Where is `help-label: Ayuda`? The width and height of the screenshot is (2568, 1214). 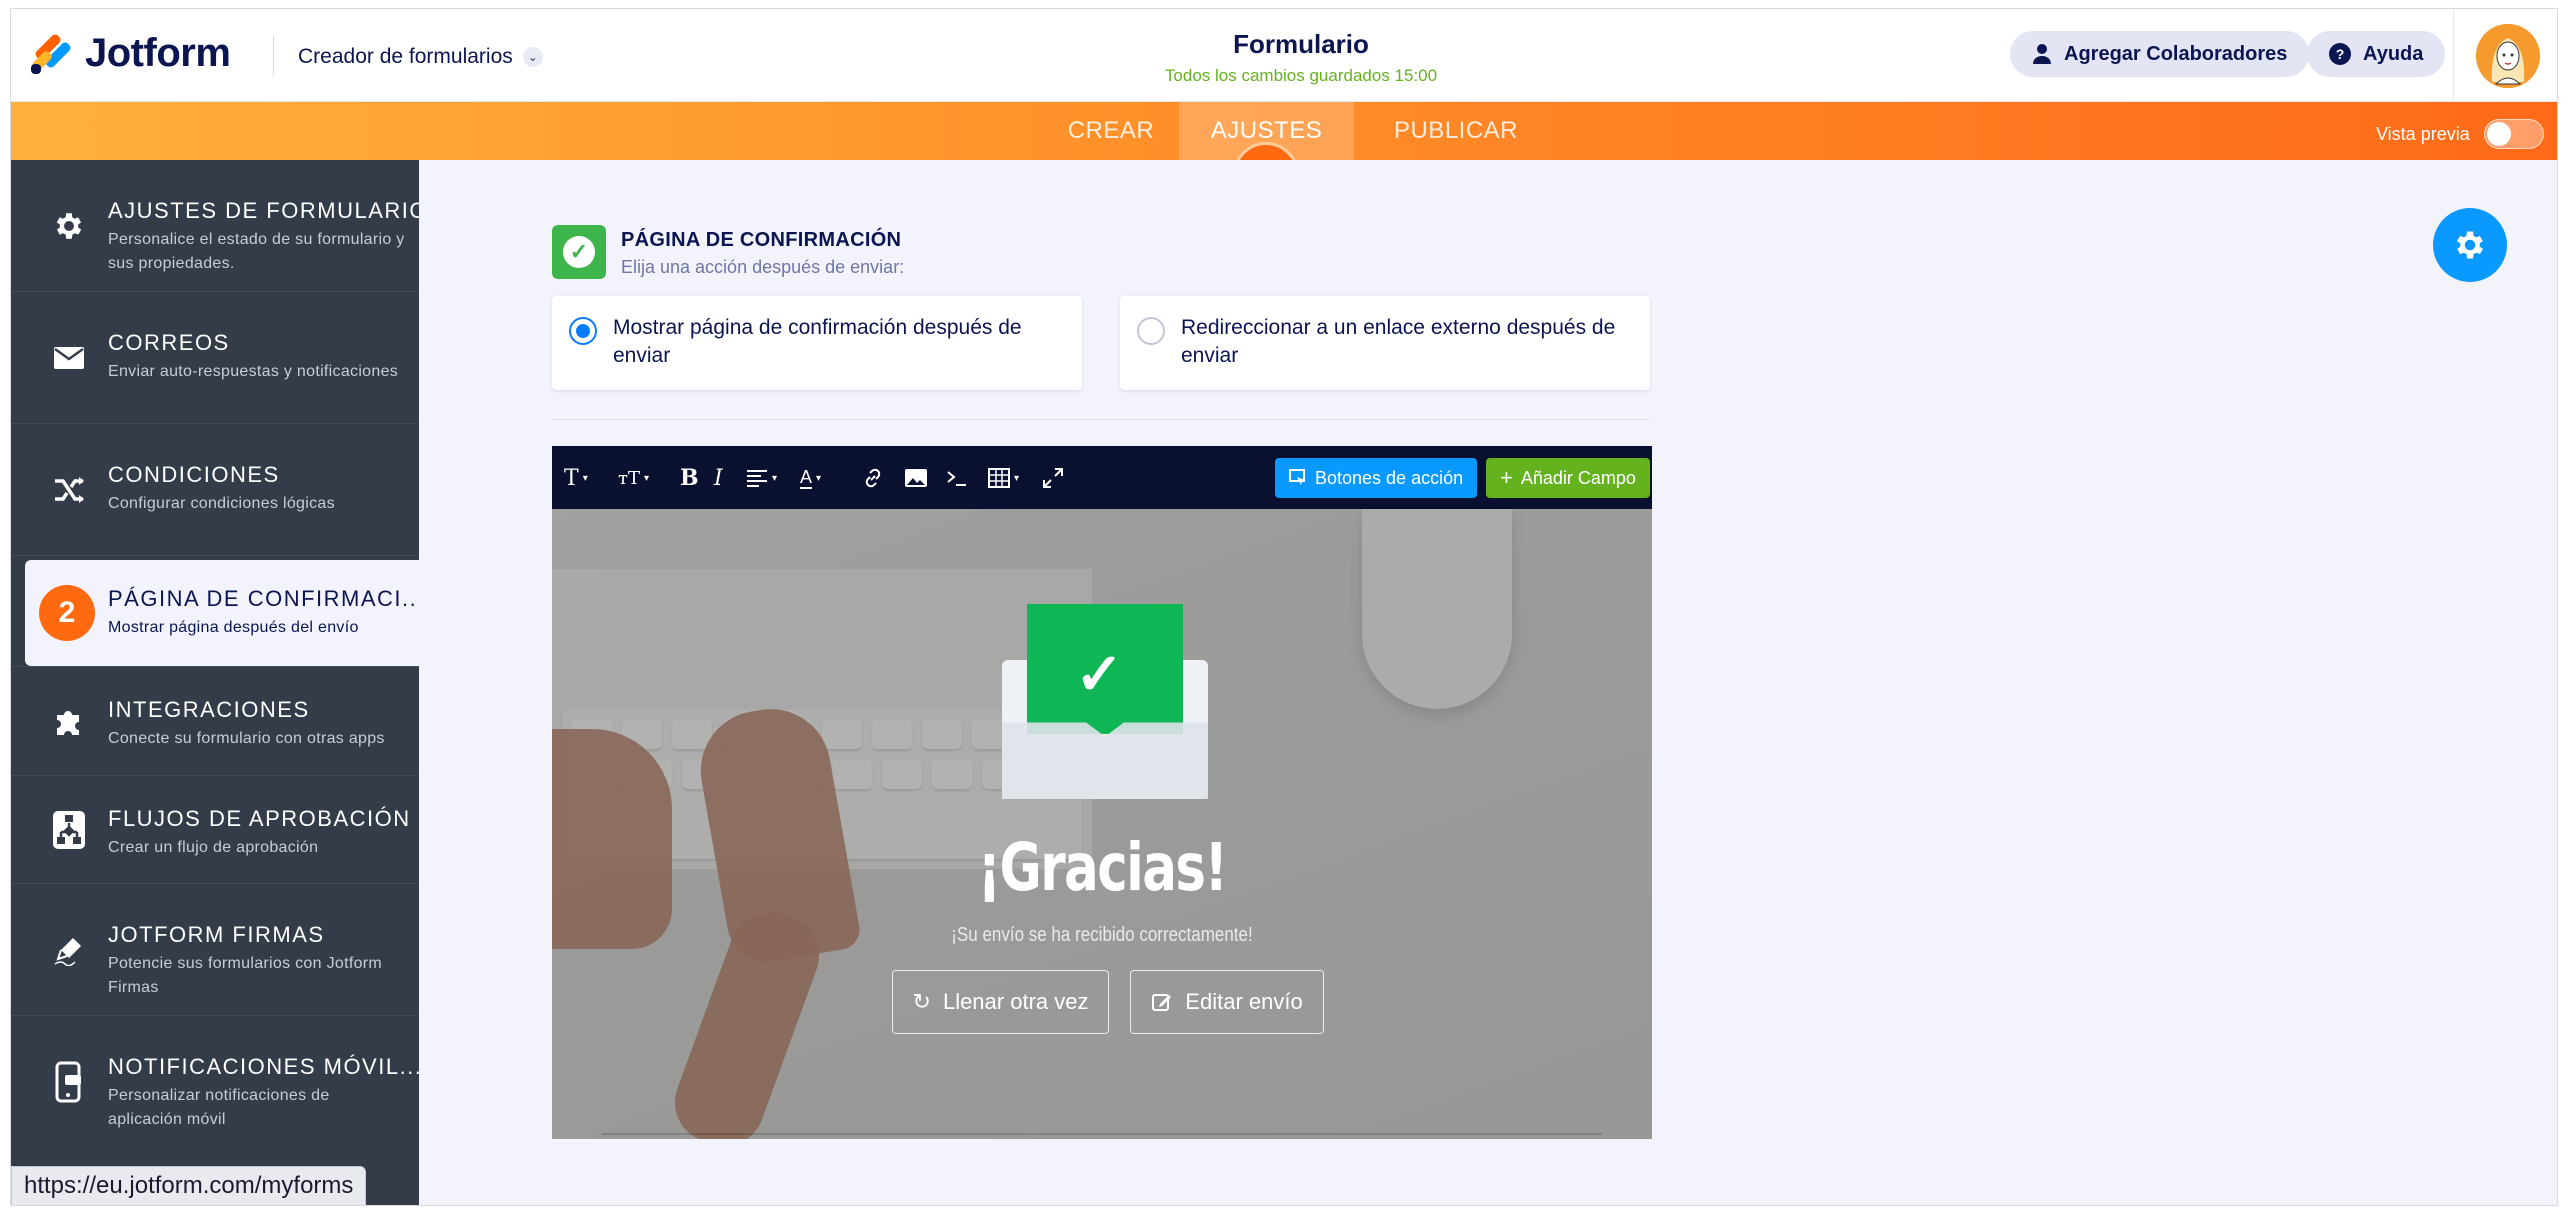
help-label: Ayuda is located at coordinates (2393, 53).